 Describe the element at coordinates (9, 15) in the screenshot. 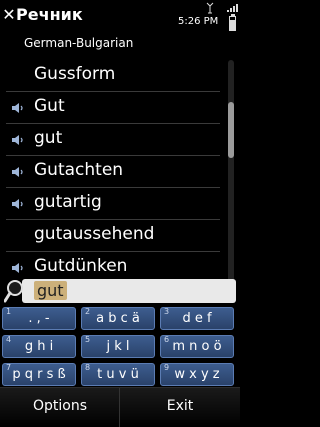

I see `close-icon: ✕` at that location.